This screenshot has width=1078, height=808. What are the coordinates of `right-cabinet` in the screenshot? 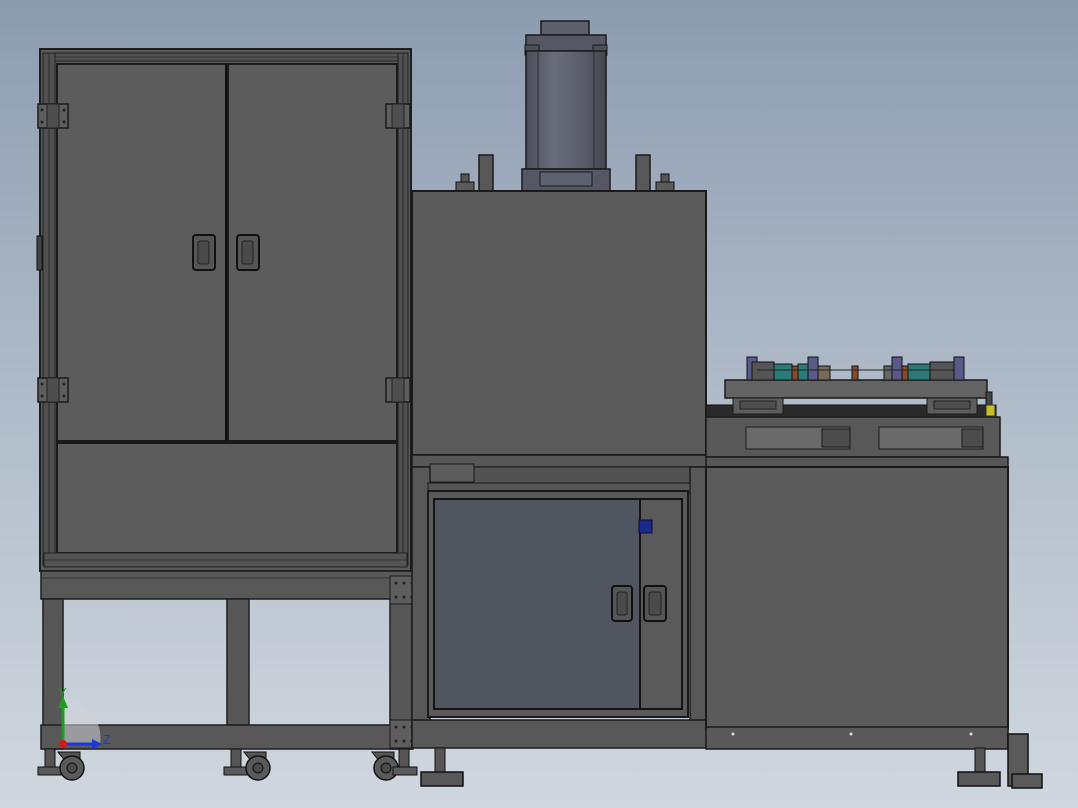 It's located at (857, 598).